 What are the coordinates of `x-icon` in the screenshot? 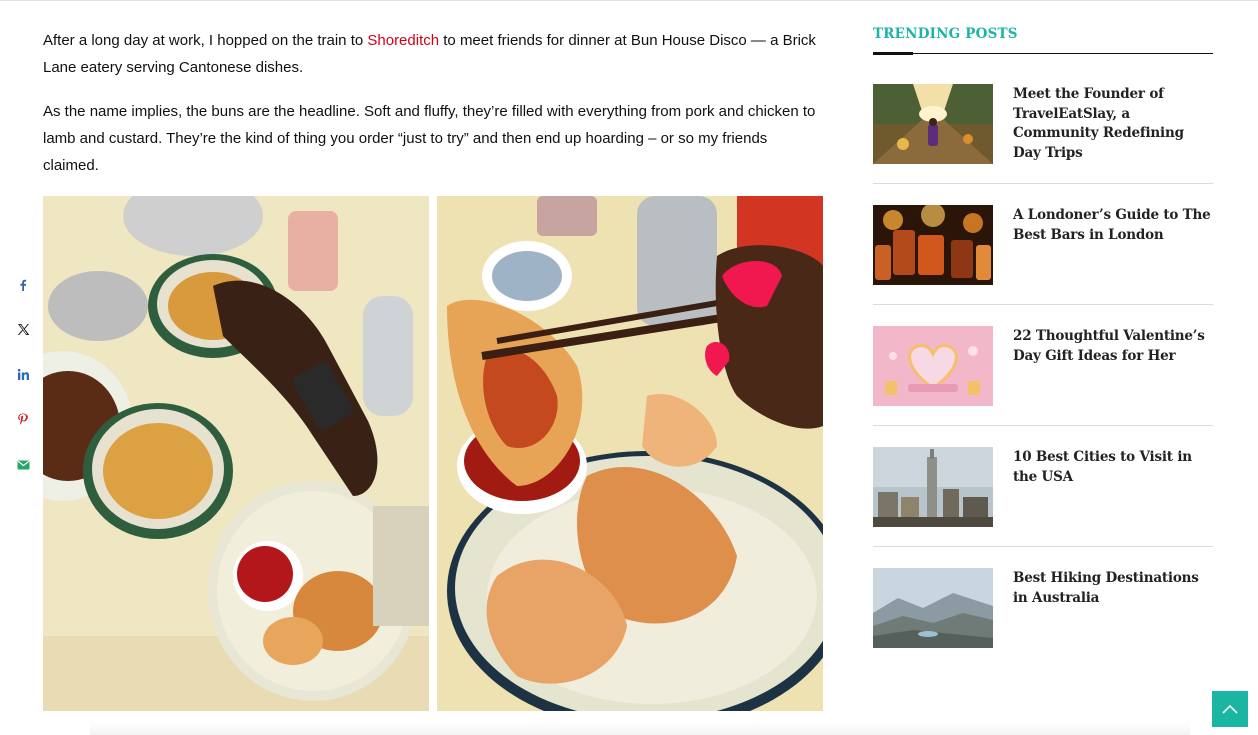 It's located at (23, 329).